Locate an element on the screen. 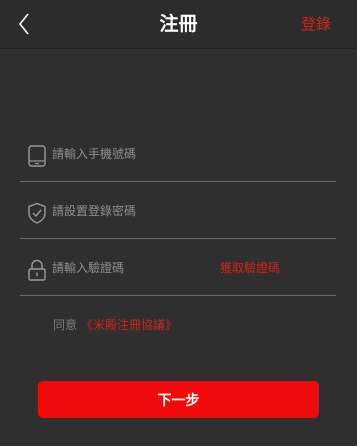 The height and width of the screenshot is (446, 357). get-code-button: 獲取驗證碼 is located at coordinates (250, 268).